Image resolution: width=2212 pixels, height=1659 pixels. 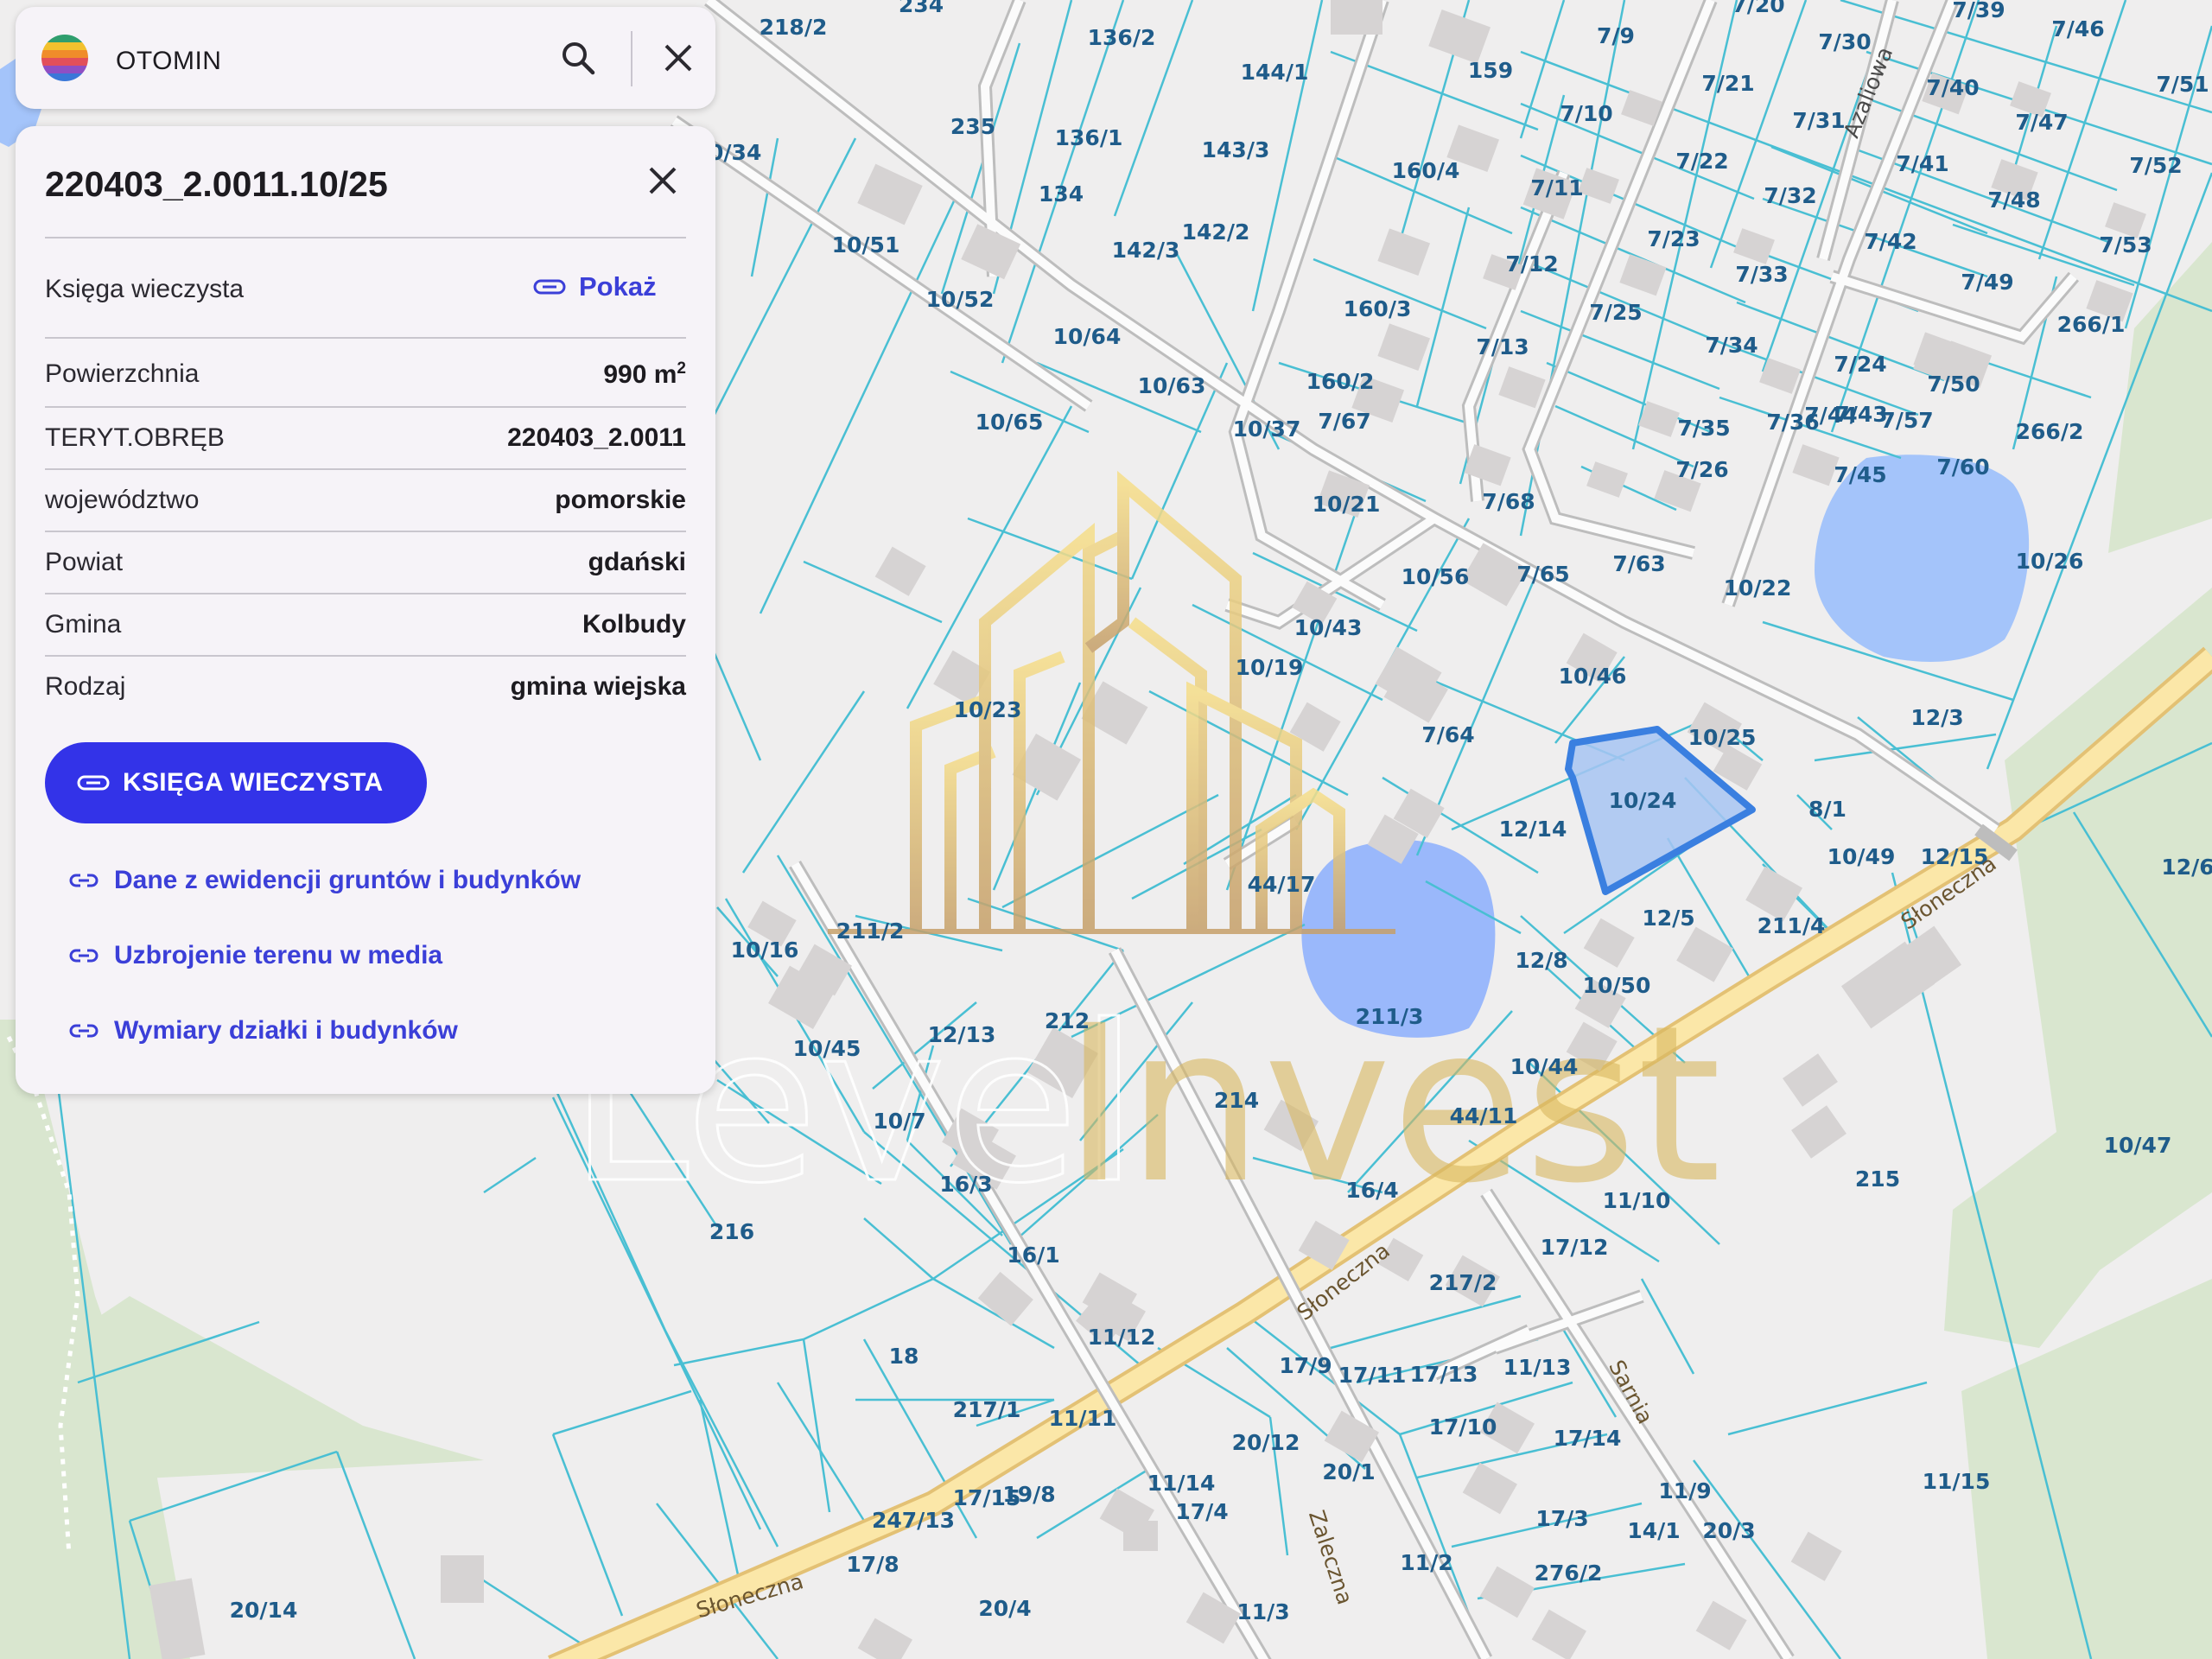 I want to click on parcel-title: 220403_2.0011.10/25, so click(x=216, y=184).